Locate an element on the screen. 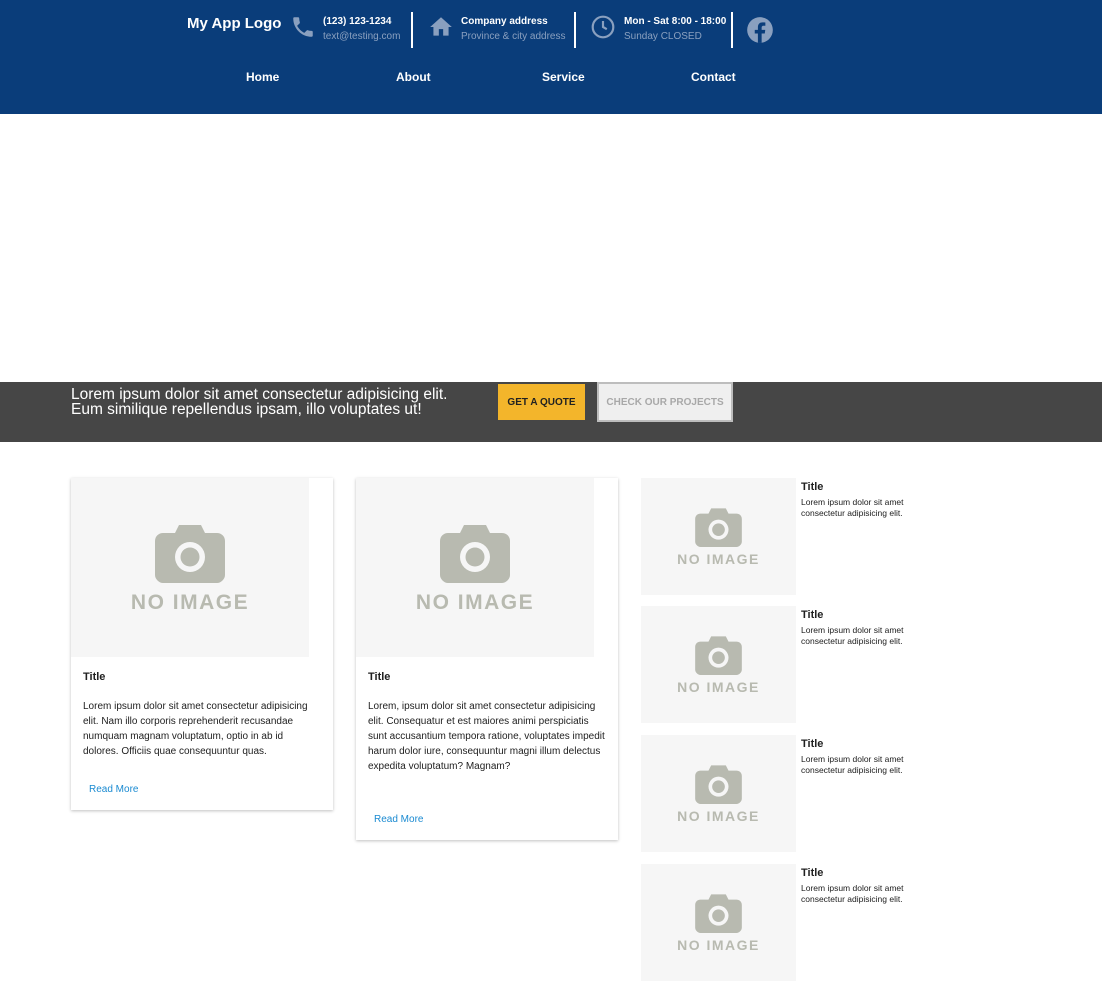  app-logo: My App Logo is located at coordinates (234, 23).